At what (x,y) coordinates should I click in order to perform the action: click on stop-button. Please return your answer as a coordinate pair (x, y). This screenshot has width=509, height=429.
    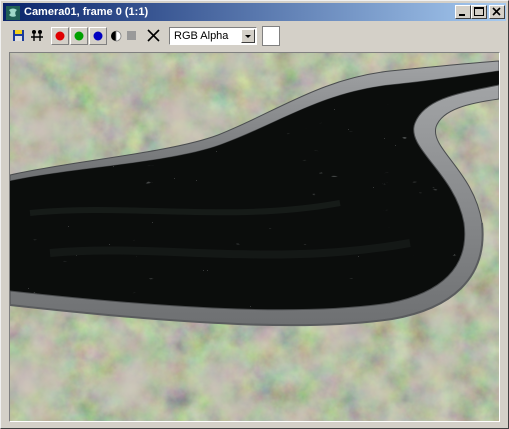
    Looking at the image, I should click on (132, 36).